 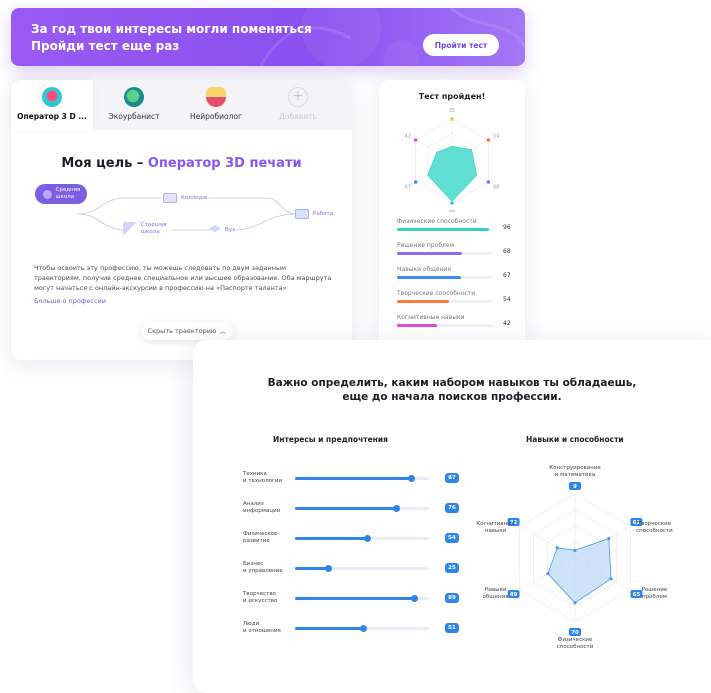 I want to click on school-icon, so click(x=47, y=194).